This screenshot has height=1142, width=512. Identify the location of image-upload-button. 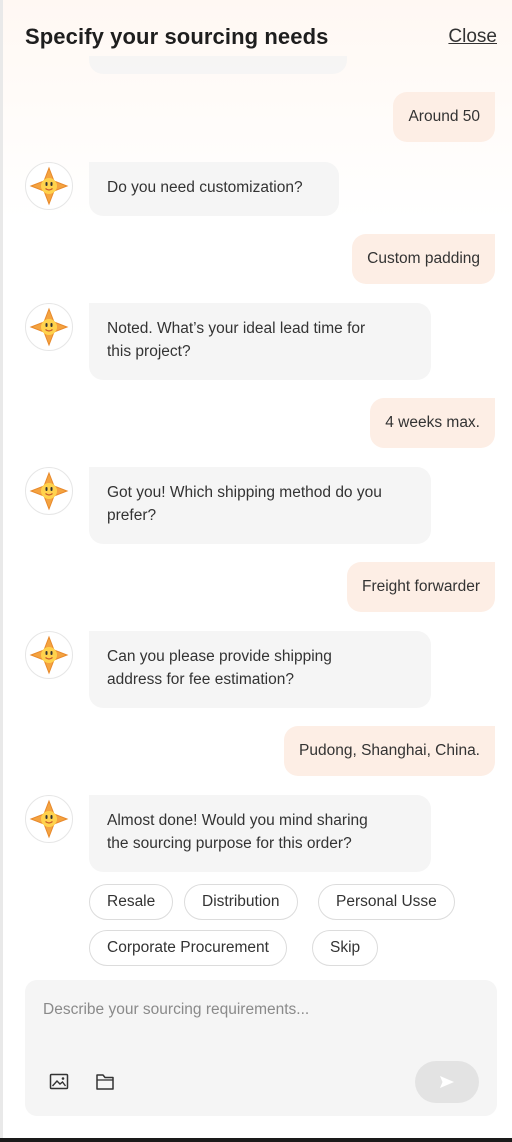
(59, 1082).